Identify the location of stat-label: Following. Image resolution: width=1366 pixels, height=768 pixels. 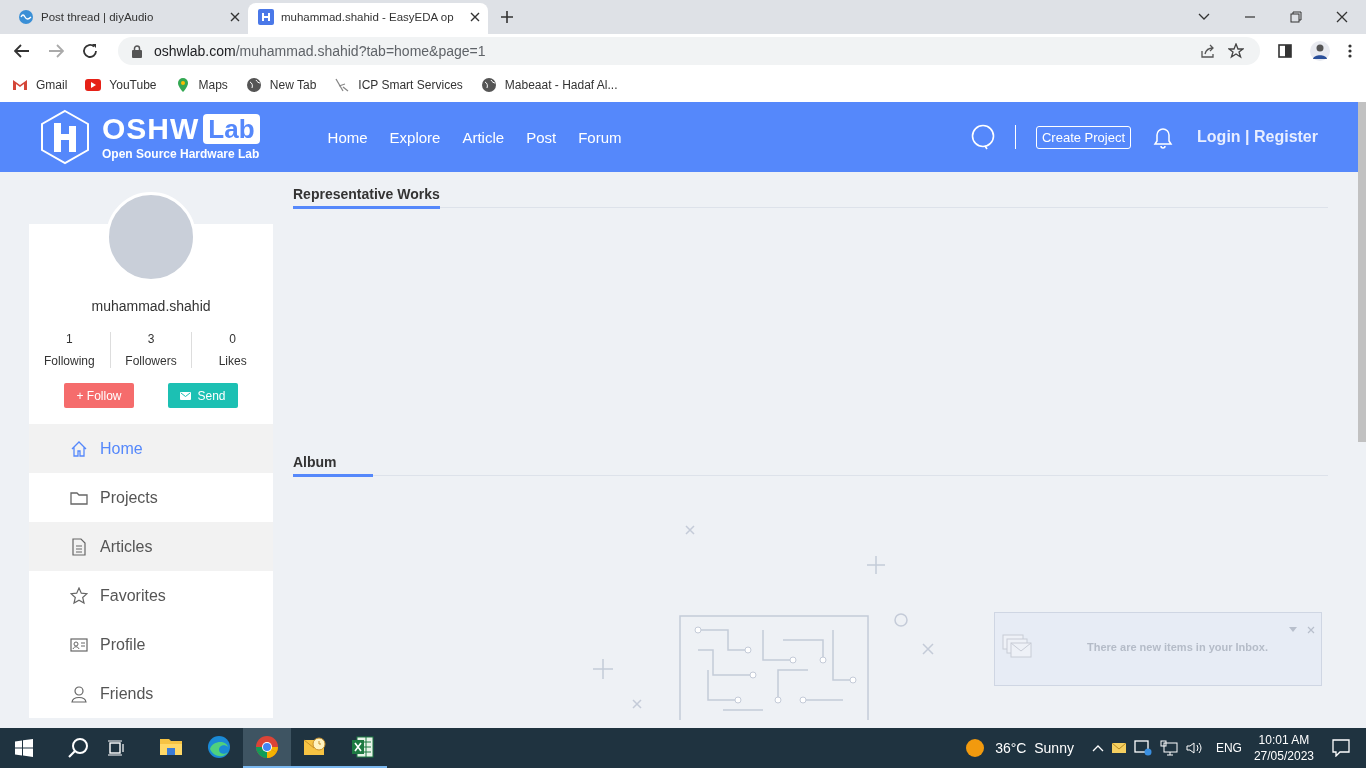
(69, 361).